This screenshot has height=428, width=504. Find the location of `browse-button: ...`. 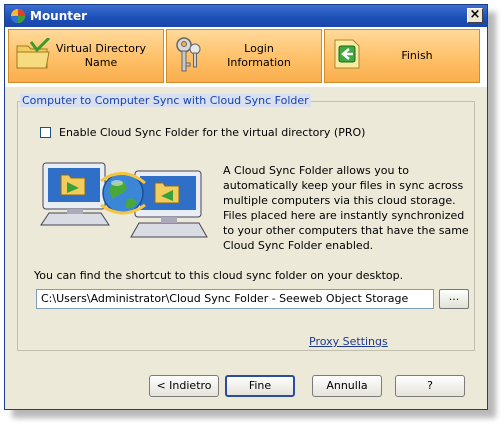

browse-button: ... is located at coordinates (454, 299).